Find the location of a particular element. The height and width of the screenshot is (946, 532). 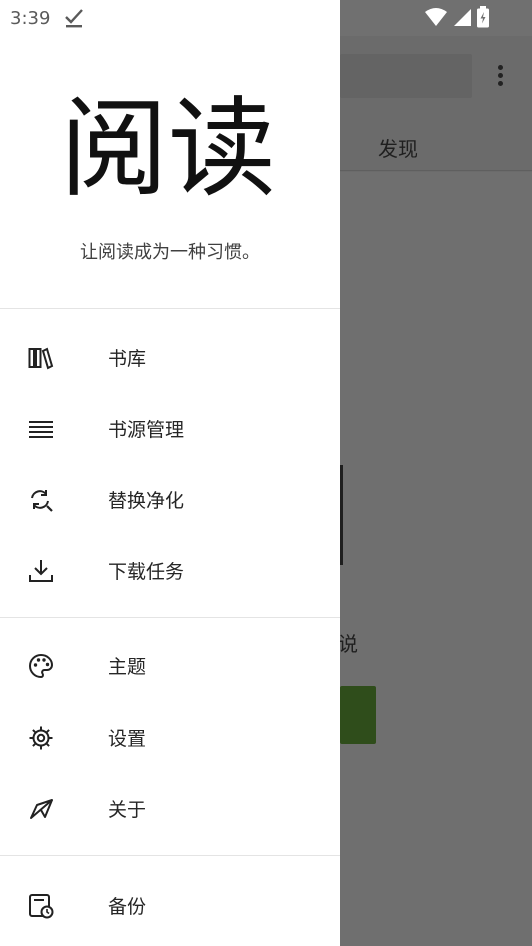

menu-item-label: 书库 is located at coordinates (127, 359).